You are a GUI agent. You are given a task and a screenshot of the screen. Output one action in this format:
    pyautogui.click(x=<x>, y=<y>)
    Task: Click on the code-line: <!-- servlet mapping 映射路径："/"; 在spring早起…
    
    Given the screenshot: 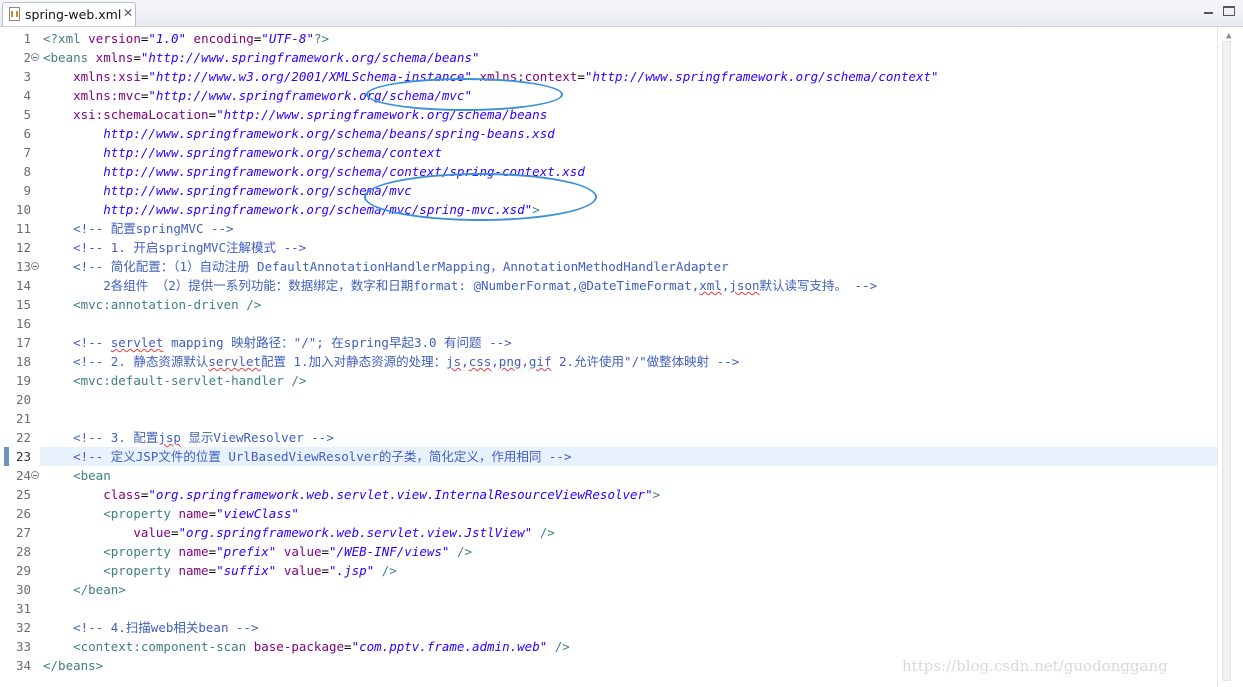 What is the action you would take?
    pyautogui.click(x=277, y=342)
    